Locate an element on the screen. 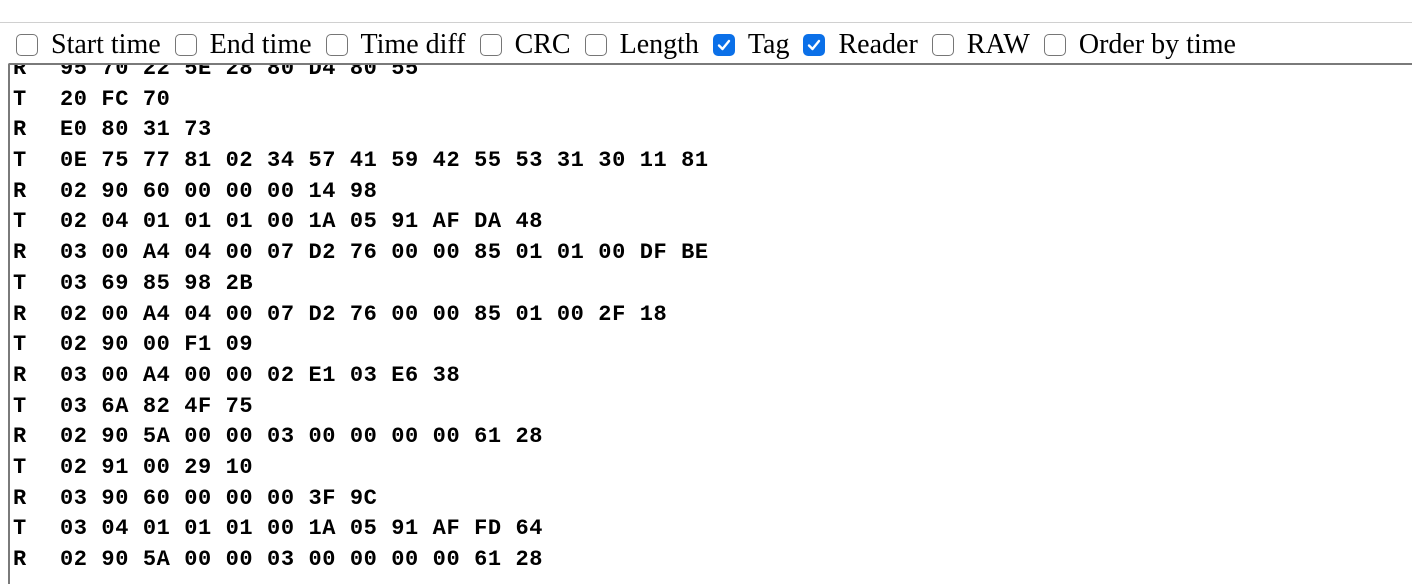  option-start-time: Start time is located at coordinates (88, 45).